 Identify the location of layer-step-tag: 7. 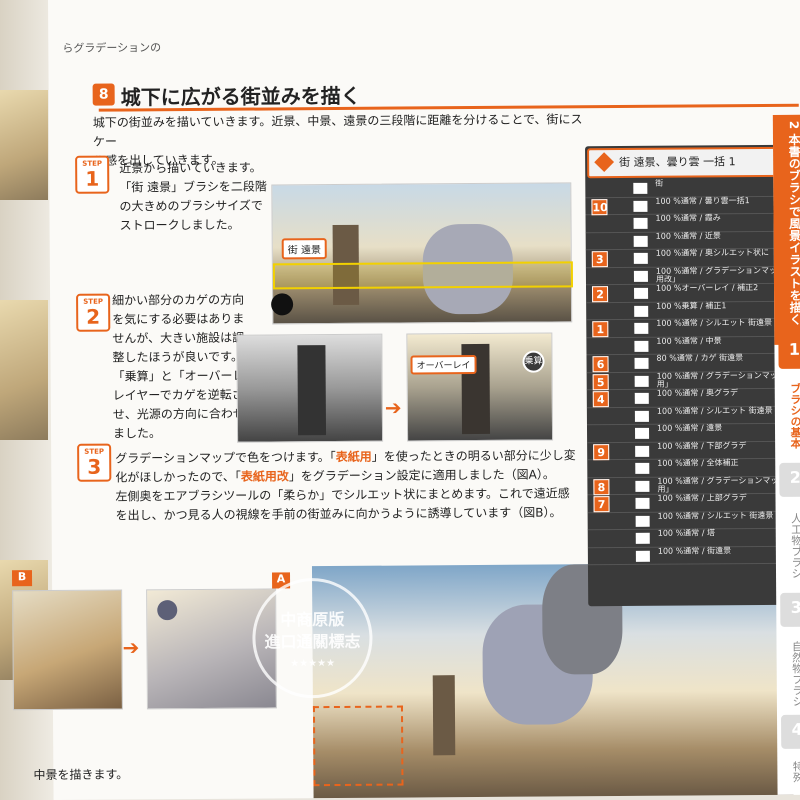
(601, 504).